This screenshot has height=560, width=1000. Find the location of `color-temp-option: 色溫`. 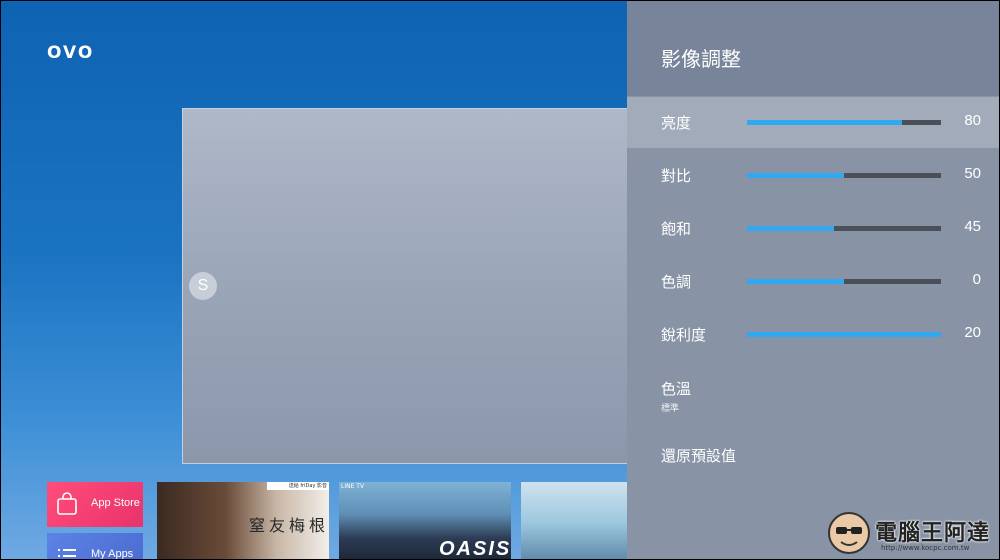

color-temp-option: 色溫 is located at coordinates (676, 388).